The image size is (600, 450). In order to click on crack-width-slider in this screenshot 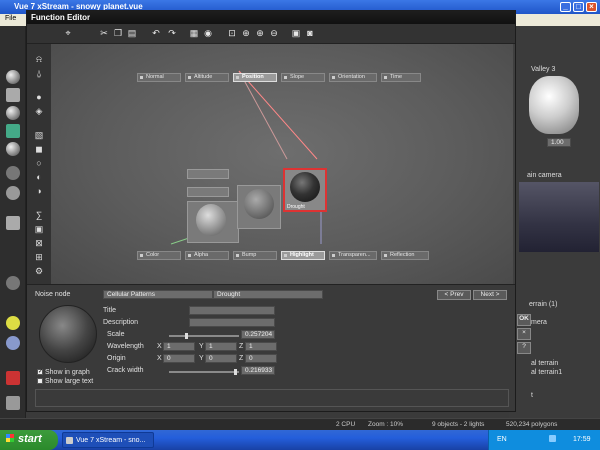, I will do `click(204, 372)`.